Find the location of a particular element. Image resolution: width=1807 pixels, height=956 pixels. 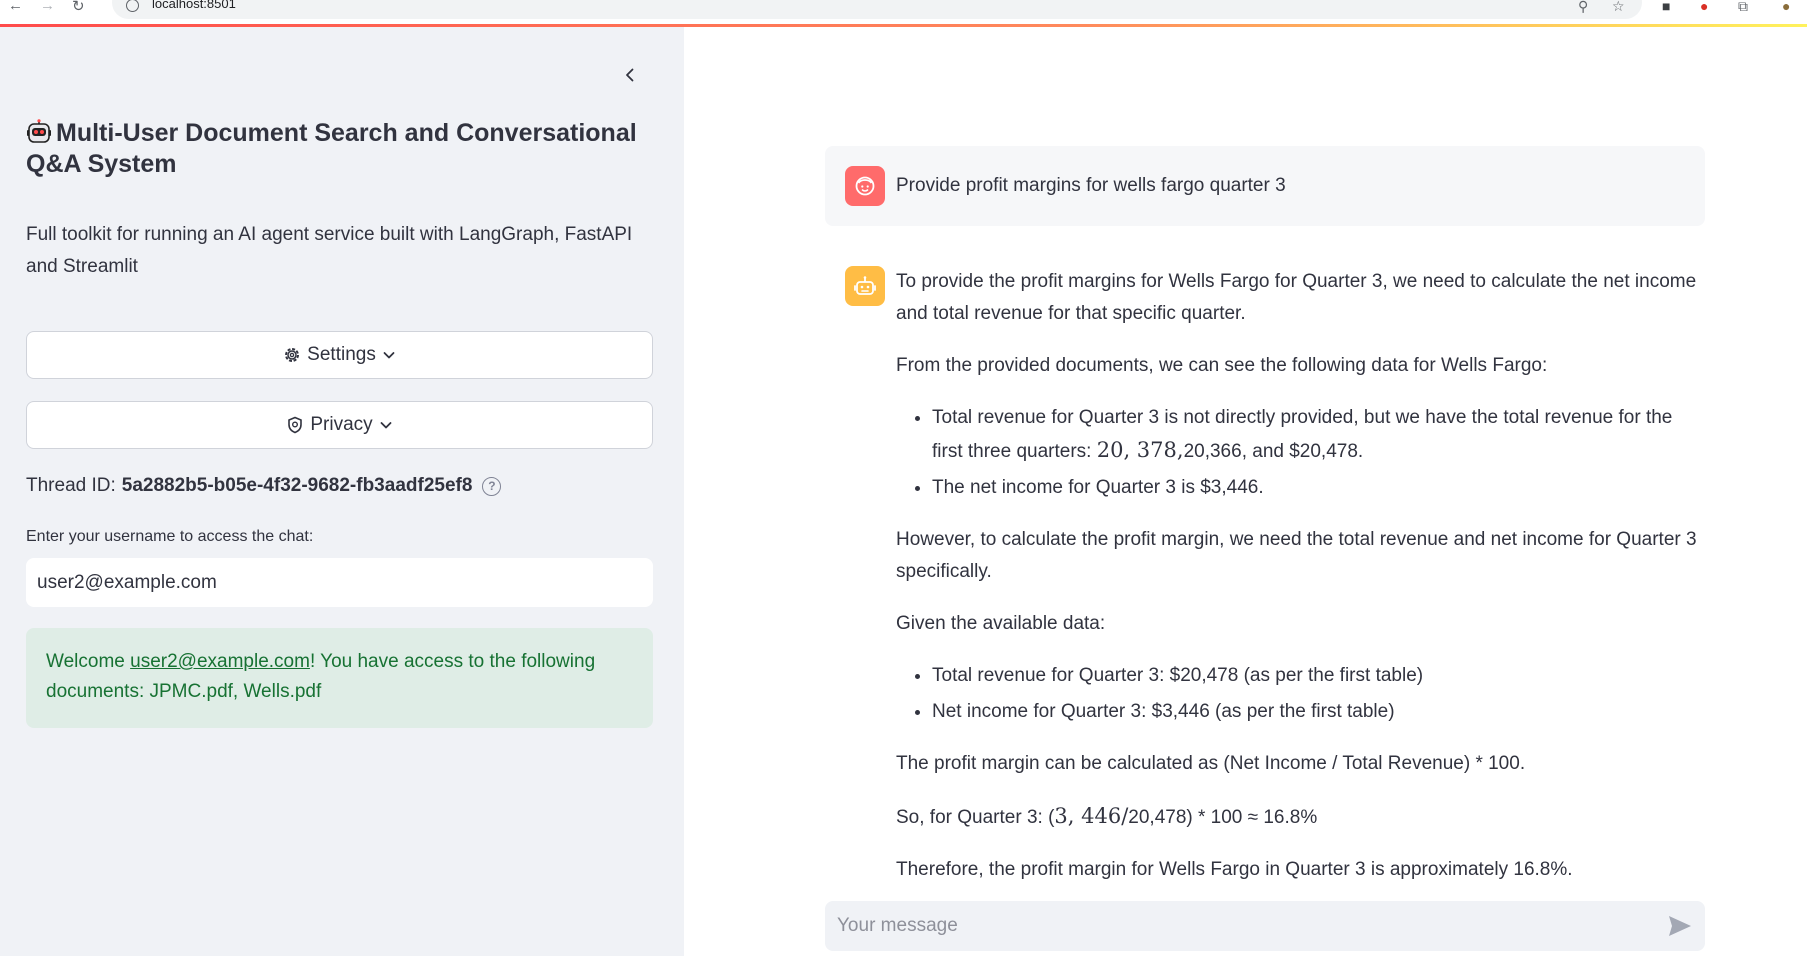

username-label: Enter your username to access the chat: is located at coordinates (170, 536).